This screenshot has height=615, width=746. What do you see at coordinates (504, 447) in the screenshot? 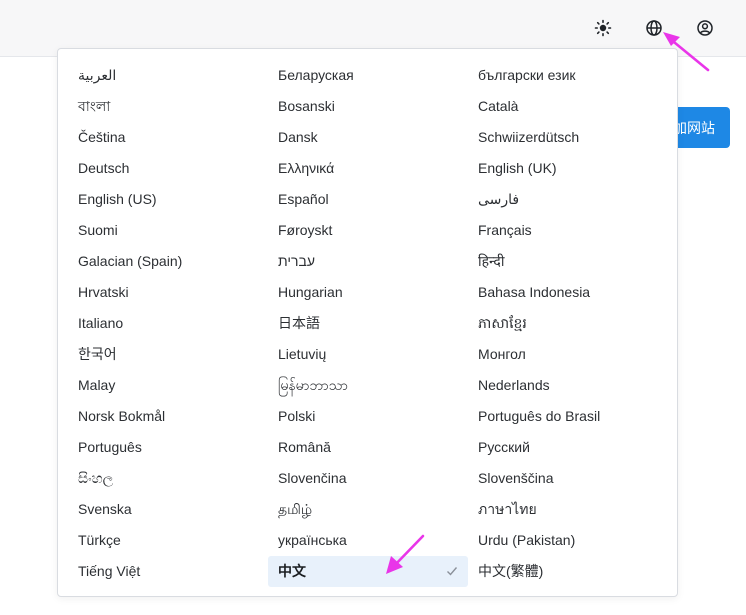
I see `language-option: Русский` at bounding box center [504, 447].